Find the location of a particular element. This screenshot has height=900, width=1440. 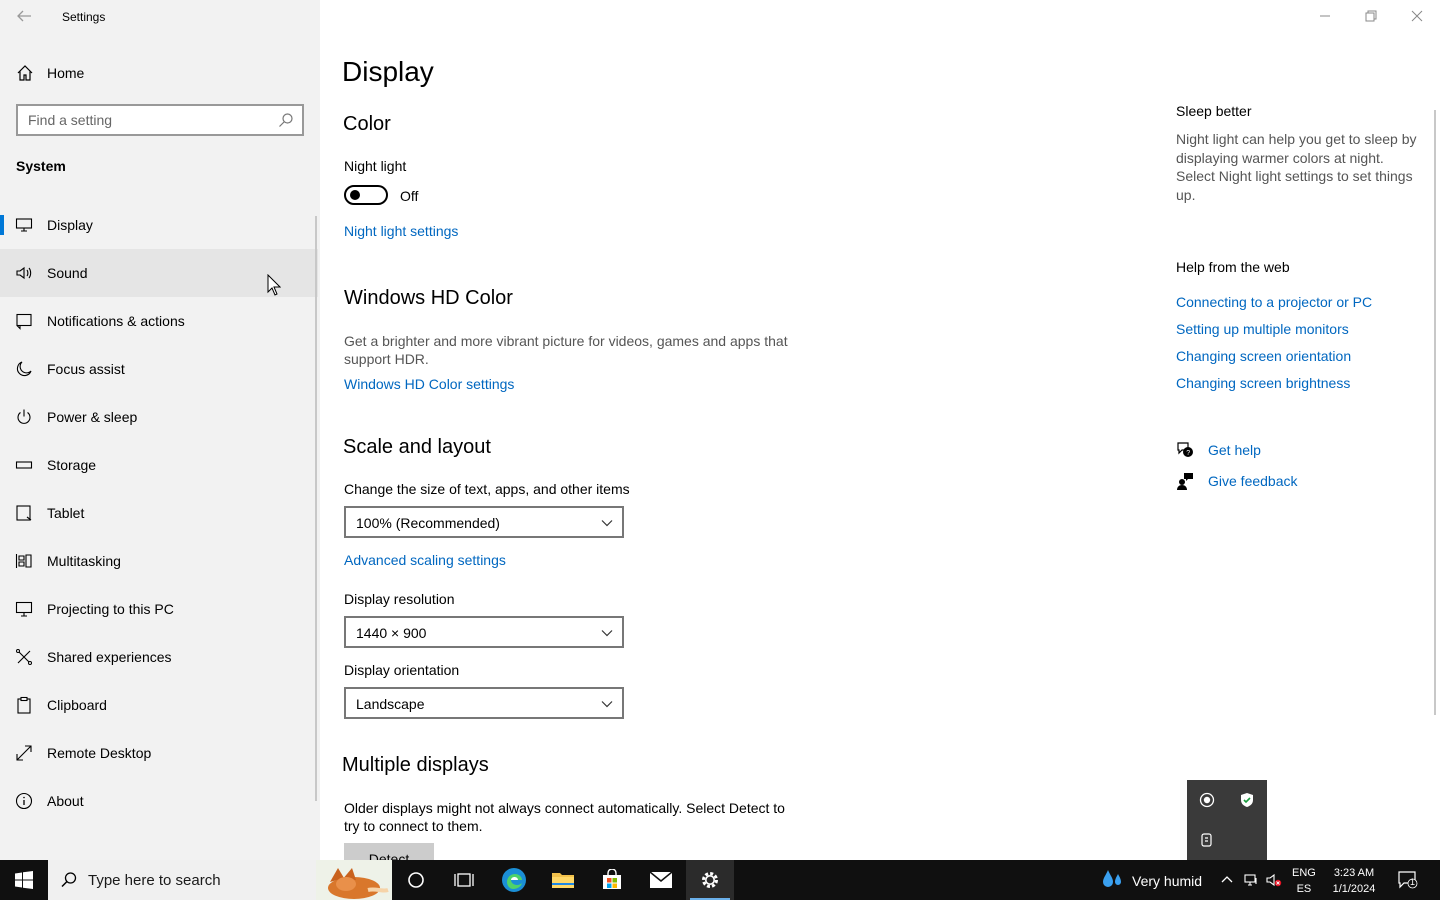

sidebar-item-about: About is located at coordinates (159, 801).